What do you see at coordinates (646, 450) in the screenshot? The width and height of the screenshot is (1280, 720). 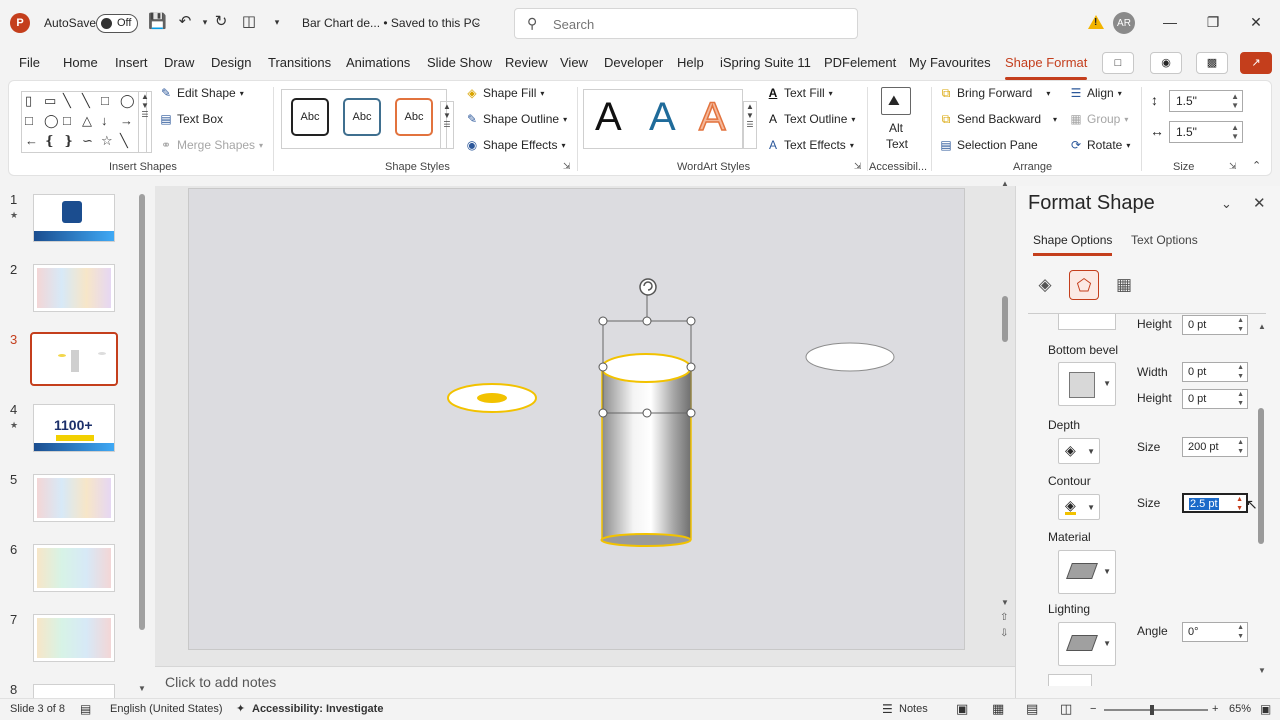 I see `cylinder-shape` at bounding box center [646, 450].